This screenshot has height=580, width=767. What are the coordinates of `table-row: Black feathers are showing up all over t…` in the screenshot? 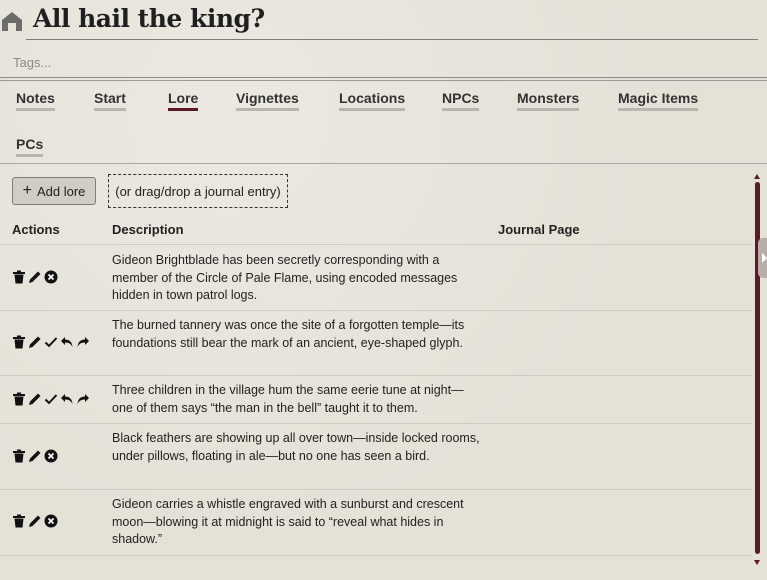 It's located at (376, 456).